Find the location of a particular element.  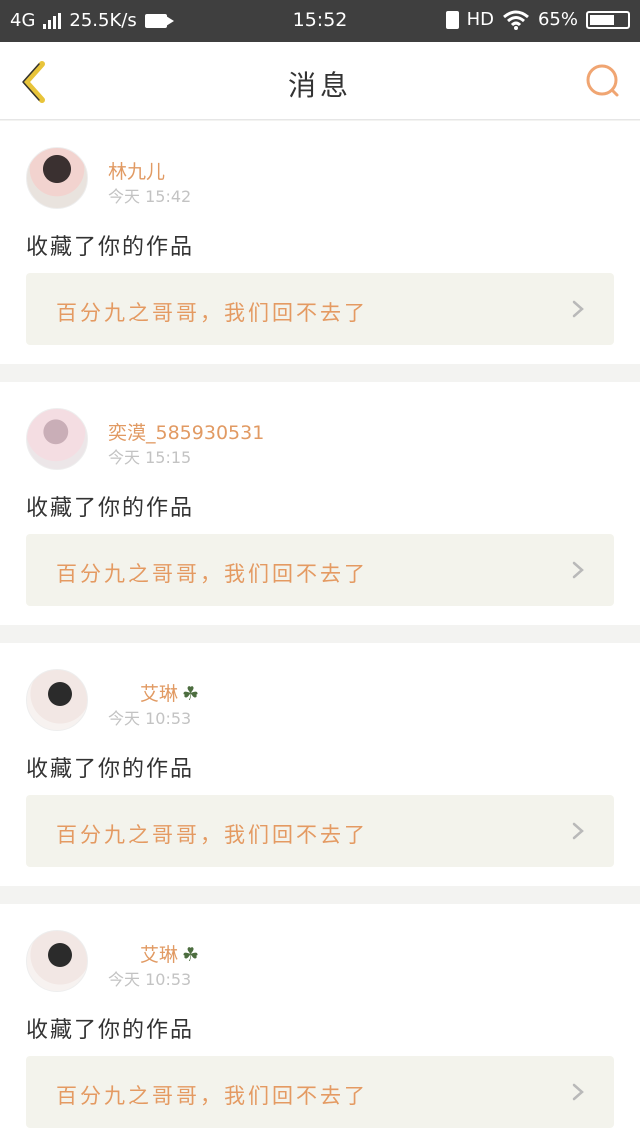

battery-icon is located at coordinates (608, 19).